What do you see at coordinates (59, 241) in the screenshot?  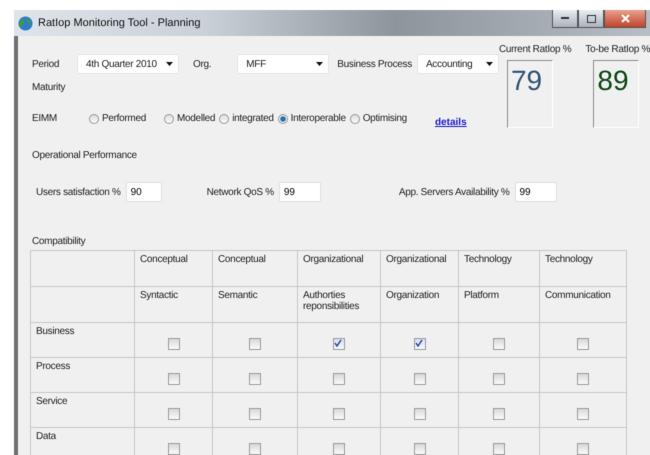 I see `section-label: Compatibility` at bounding box center [59, 241].